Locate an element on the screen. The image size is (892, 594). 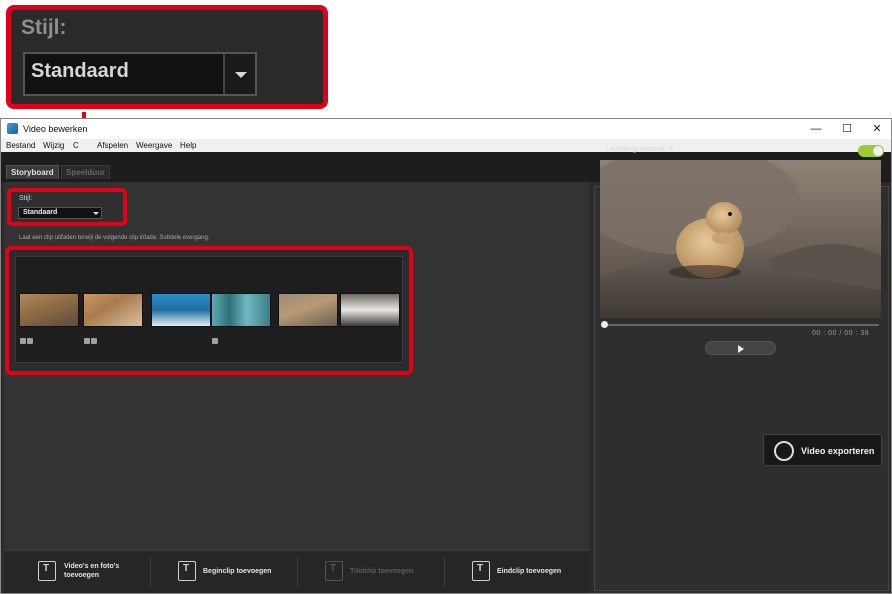
maximize-button: ☐ is located at coordinates (847, 129).